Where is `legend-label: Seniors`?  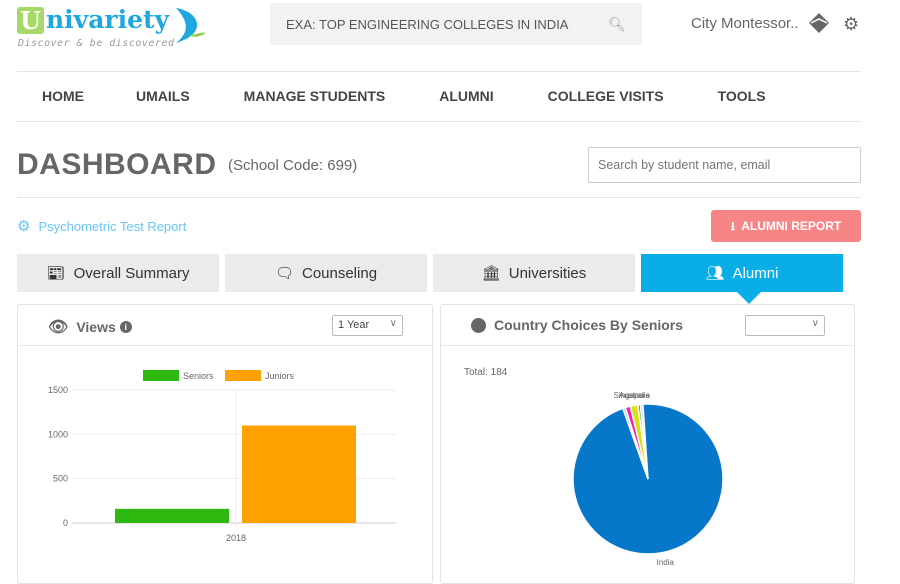 legend-label: Seniors is located at coordinates (198, 376).